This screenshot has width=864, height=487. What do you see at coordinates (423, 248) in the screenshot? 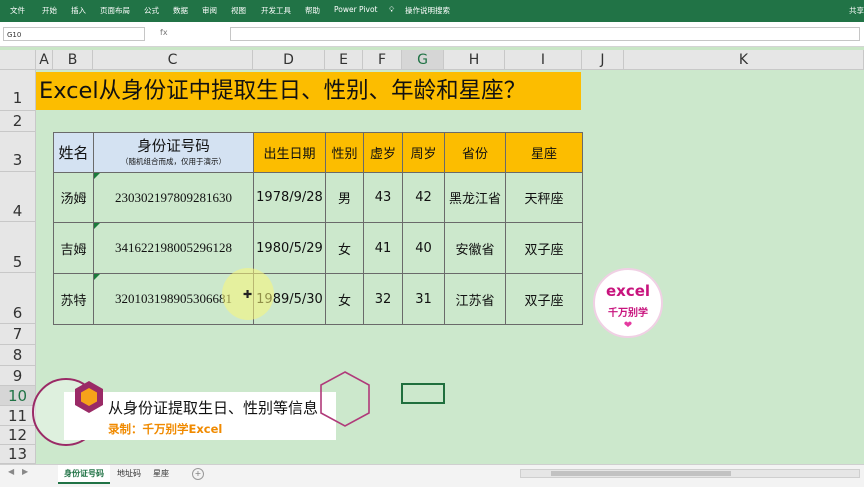
I see `cell-actual-age: 40` at bounding box center [423, 248].